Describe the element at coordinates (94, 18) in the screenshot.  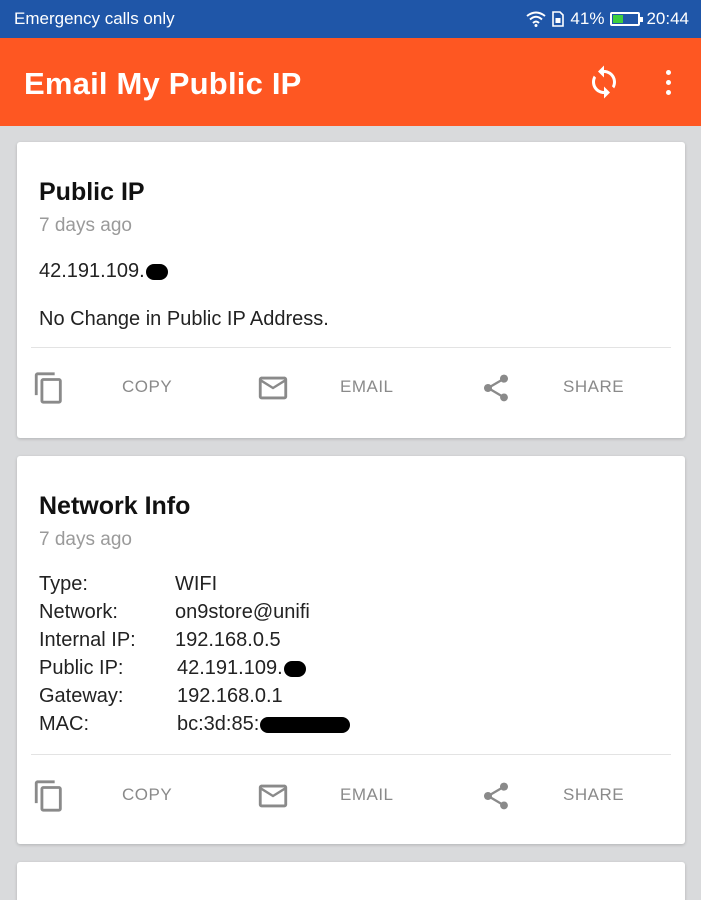
I see `carrier-status-text: Emergency calls only` at that location.